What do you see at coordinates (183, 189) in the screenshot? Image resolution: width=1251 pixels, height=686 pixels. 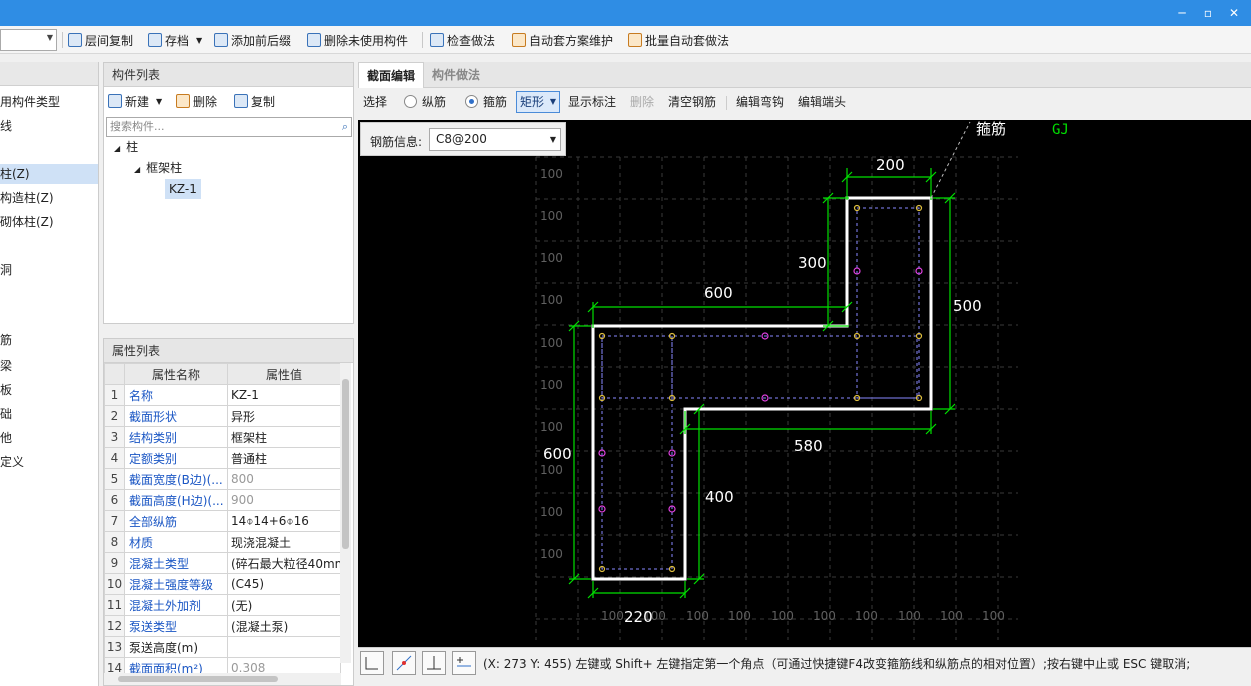 I see `tree-node-kz1: KZ-1` at bounding box center [183, 189].